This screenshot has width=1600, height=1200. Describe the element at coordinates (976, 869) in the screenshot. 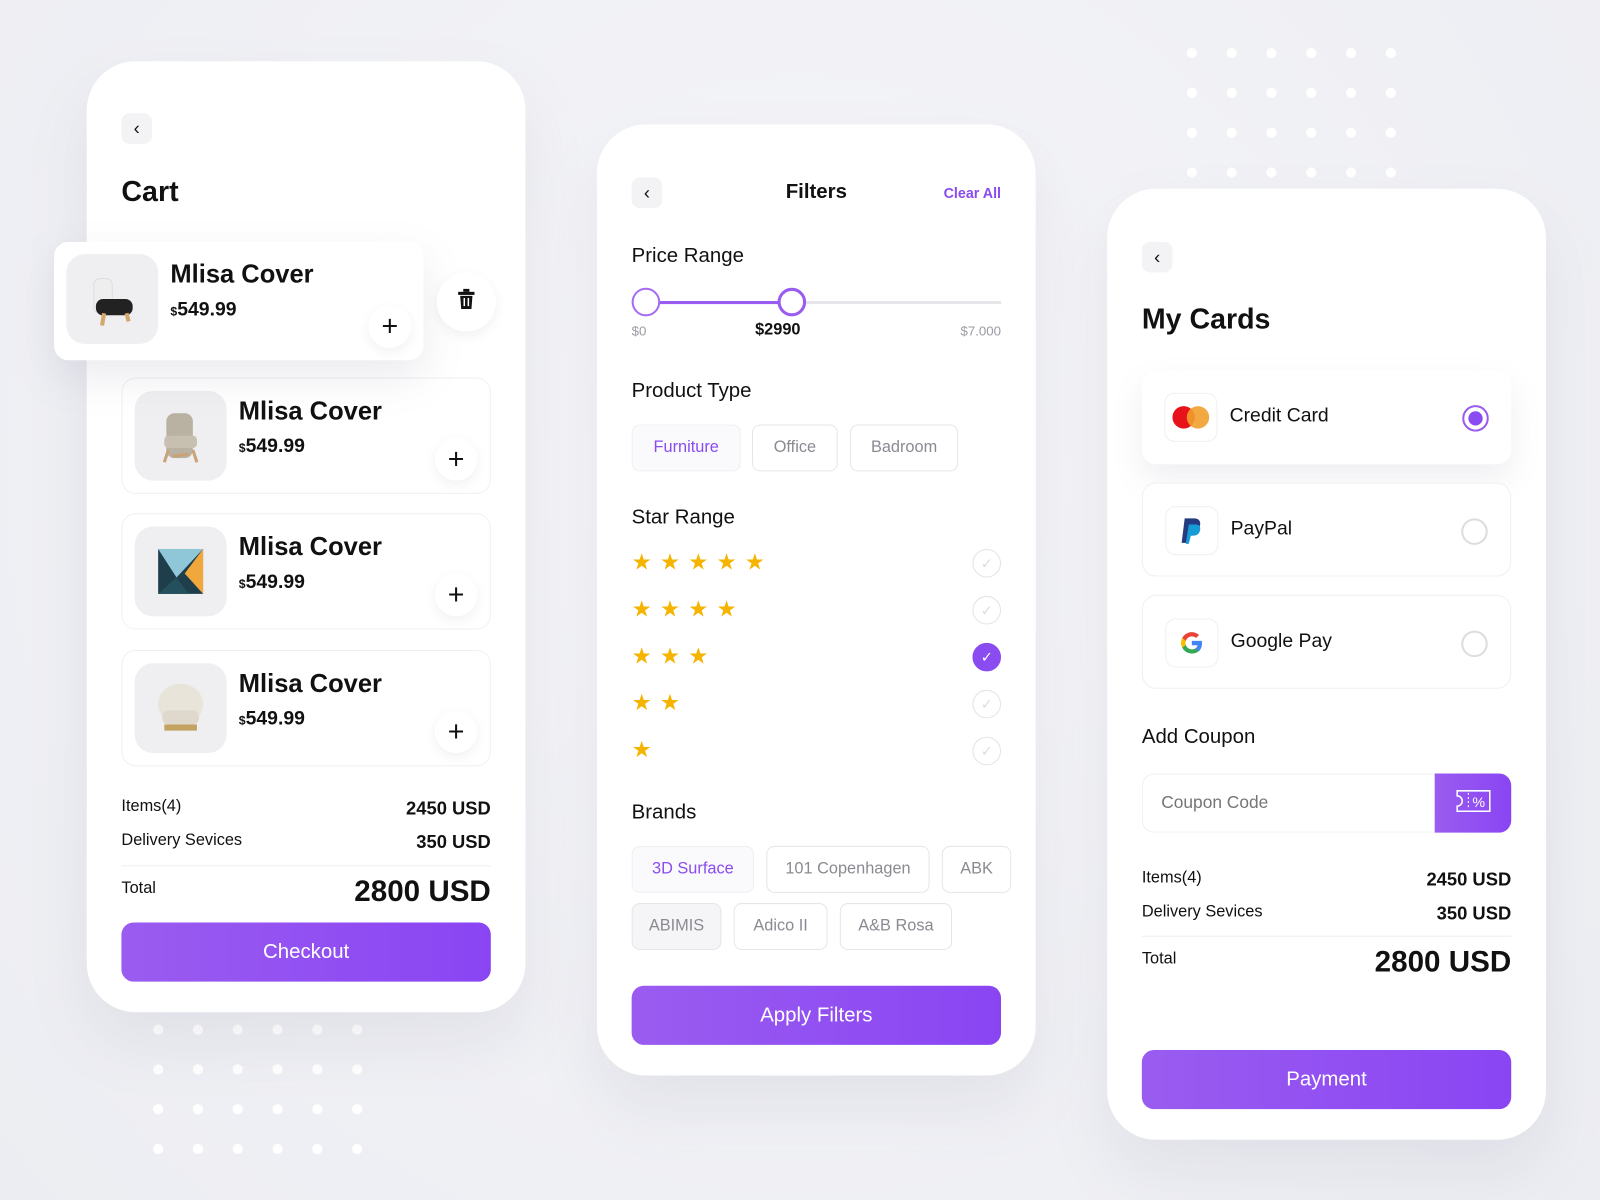

I see `brand-chip: ABK` at that location.